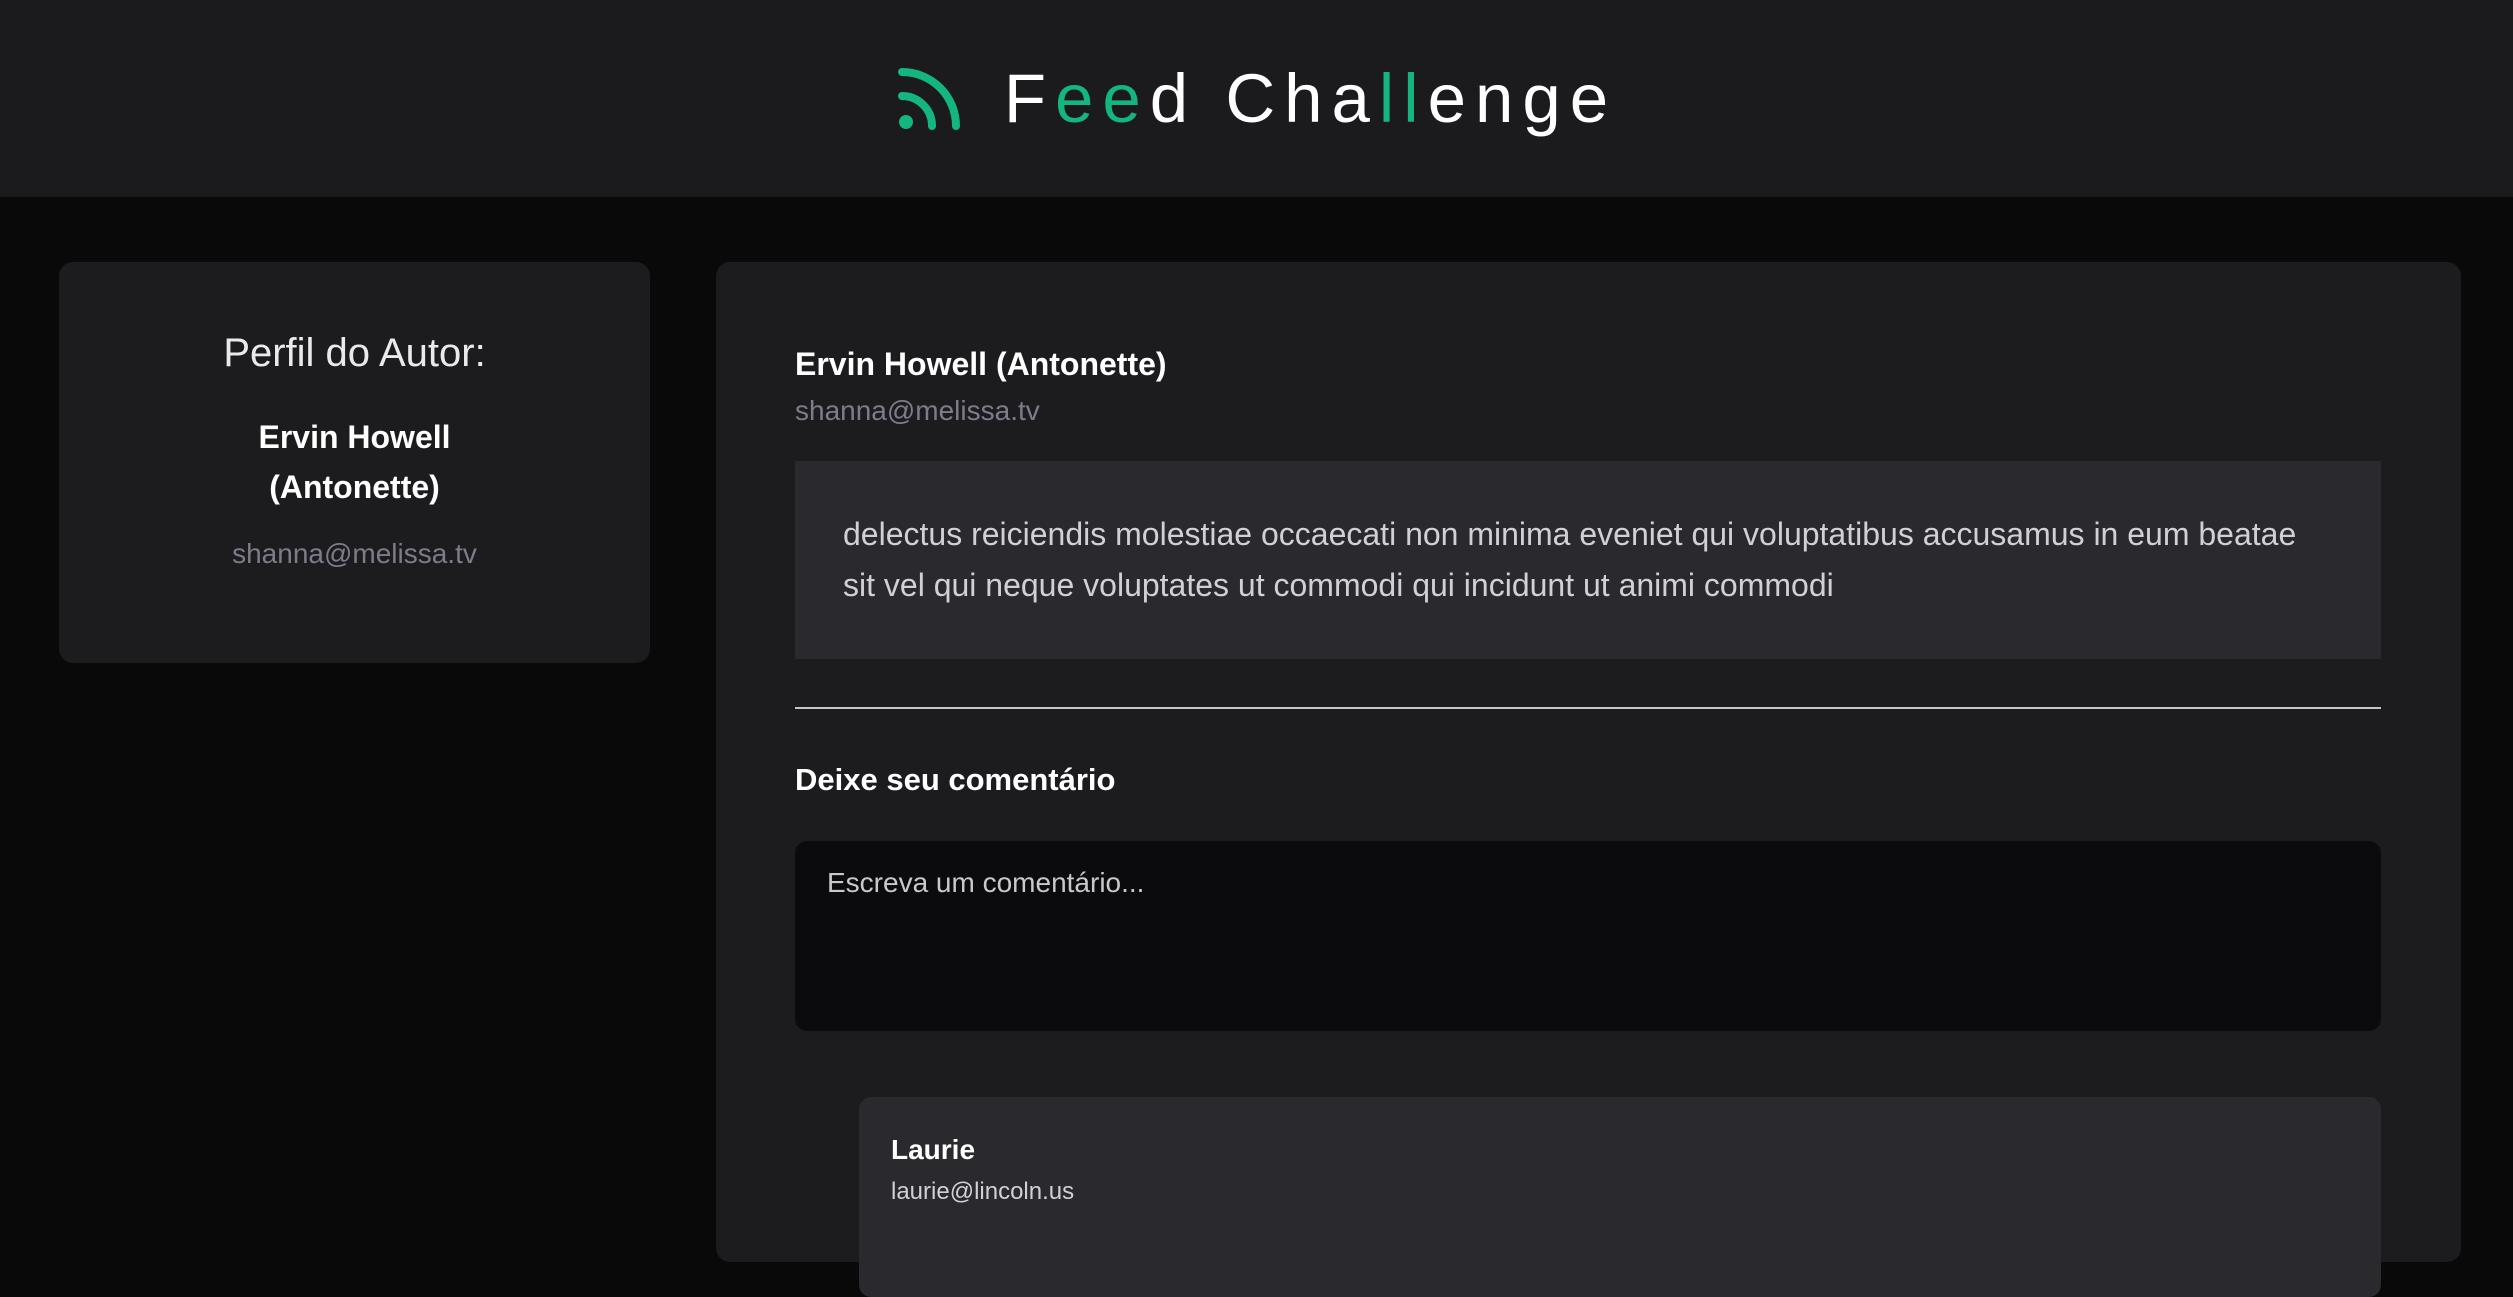 This screenshot has height=1297, width=2513. I want to click on comment-form-heading: Deixe seu comentário, so click(955, 779).